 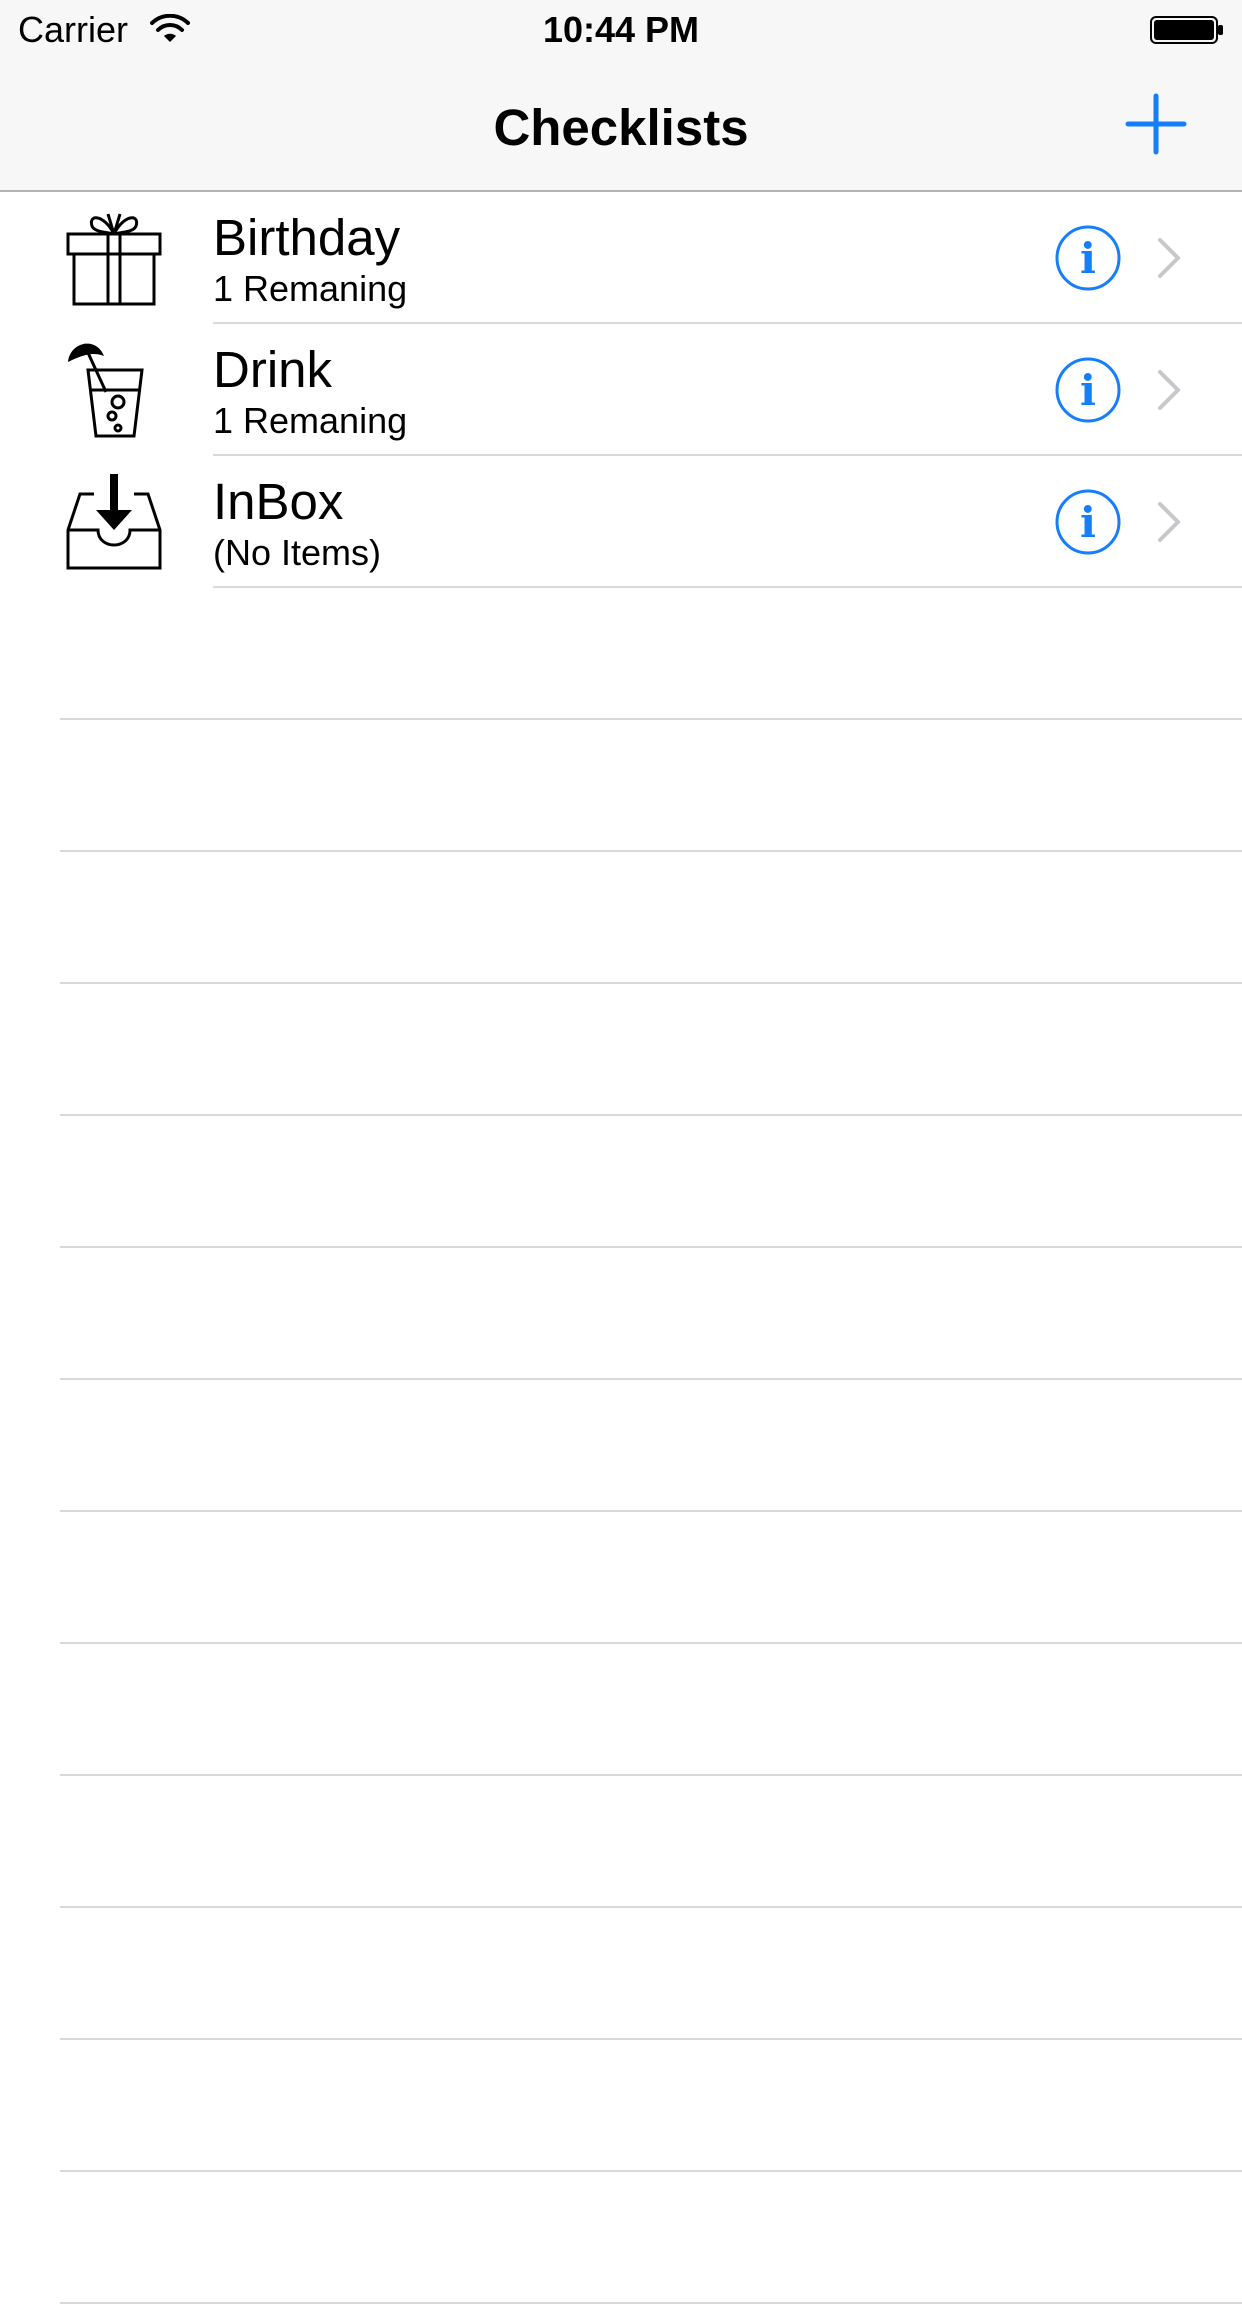 I want to click on clock: 10:44 PM, so click(x=621, y=29).